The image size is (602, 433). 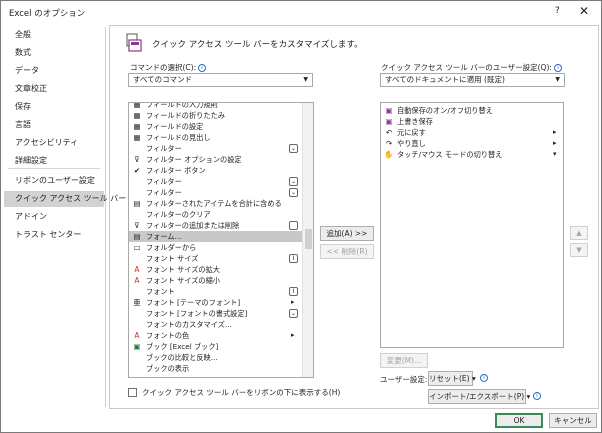 I want to click on command-label: フォント, so click(x=160, y=291).